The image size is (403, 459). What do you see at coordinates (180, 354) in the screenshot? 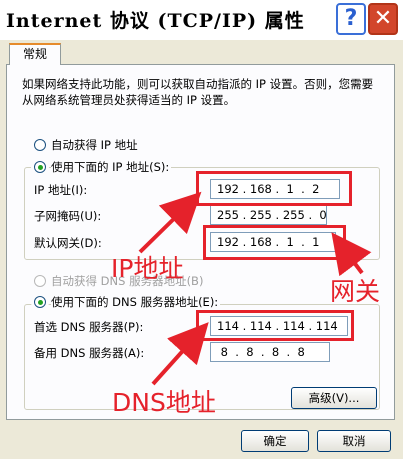
I see `dns-arrow` at bounding box center [180, 354].